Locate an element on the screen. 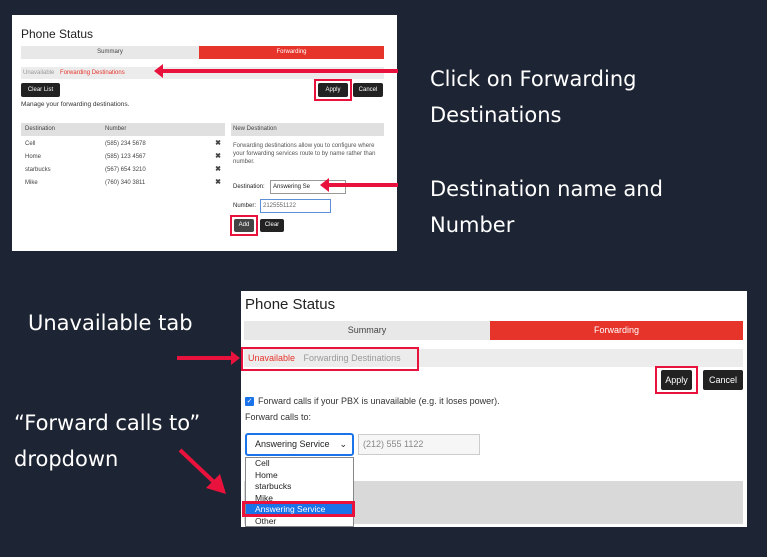  row-number: (585) 123 4567 is located at coordinates (125, 157).